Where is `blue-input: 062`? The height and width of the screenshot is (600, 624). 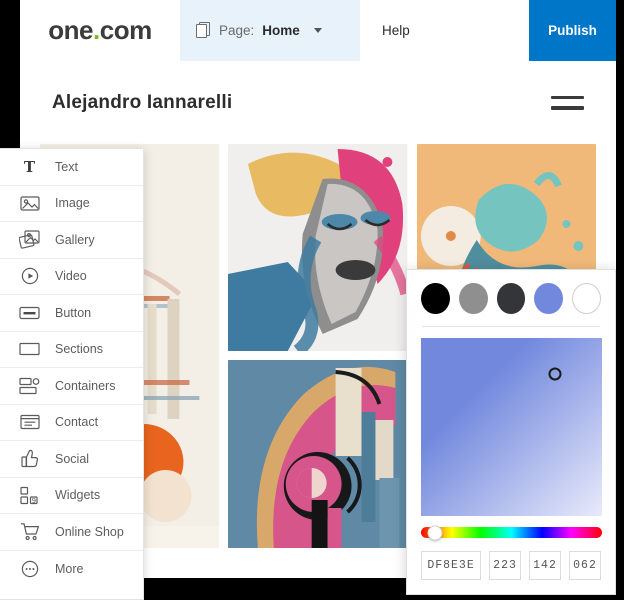
blue-input: 062 is located at coordinates (585, 565).